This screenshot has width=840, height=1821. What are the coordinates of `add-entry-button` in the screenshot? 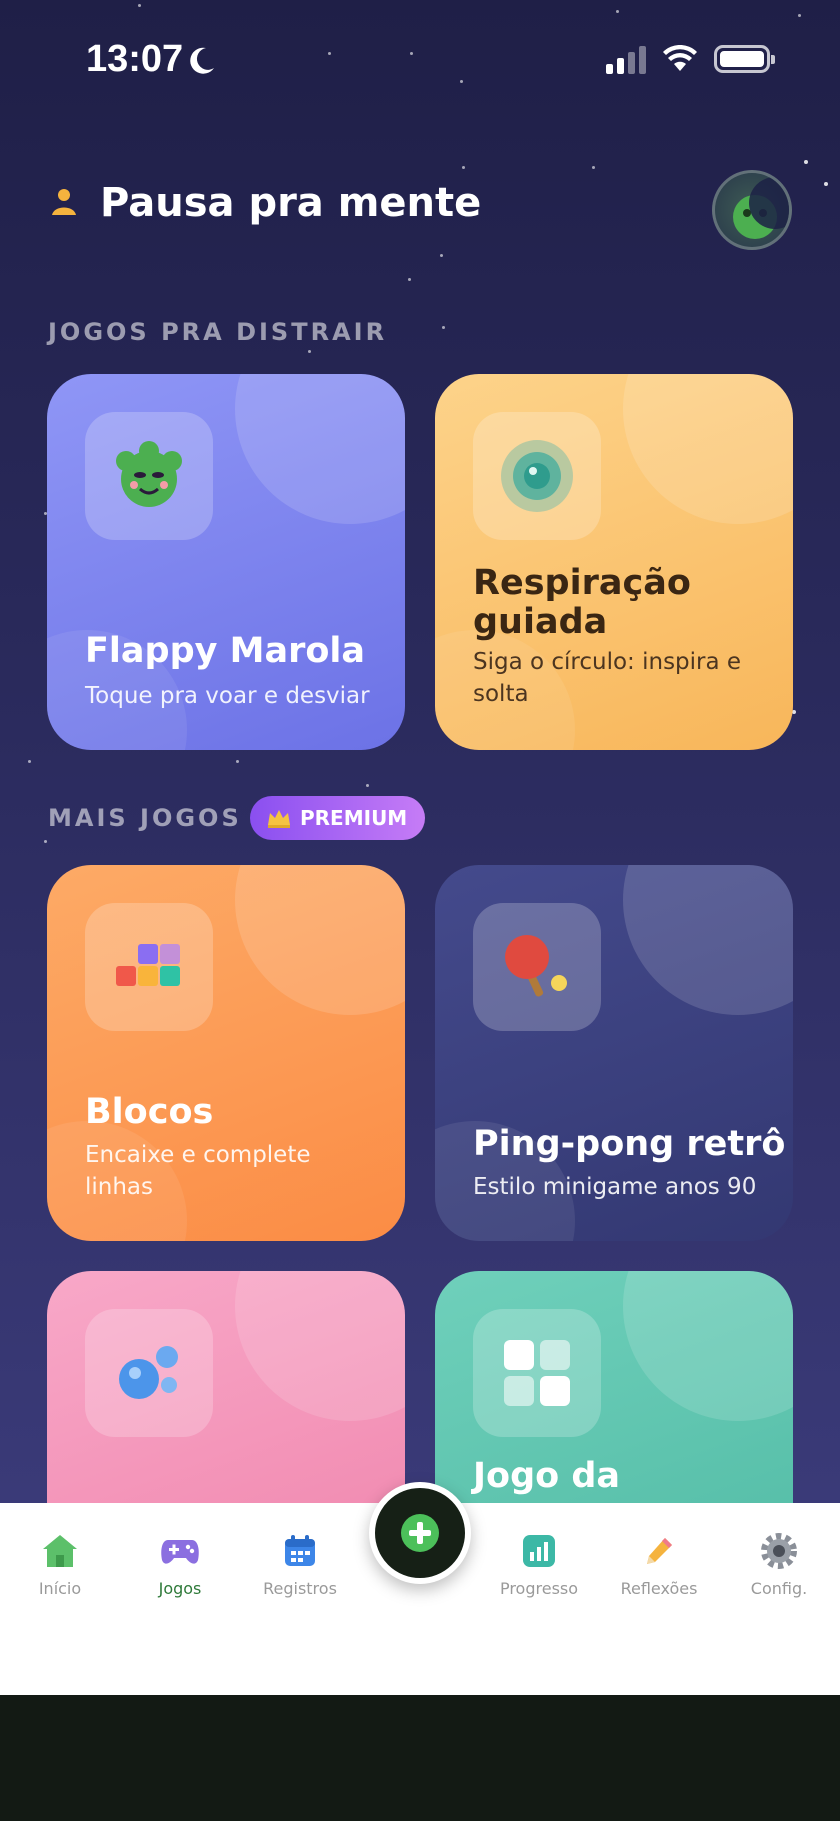 It's located at (420, 1533).